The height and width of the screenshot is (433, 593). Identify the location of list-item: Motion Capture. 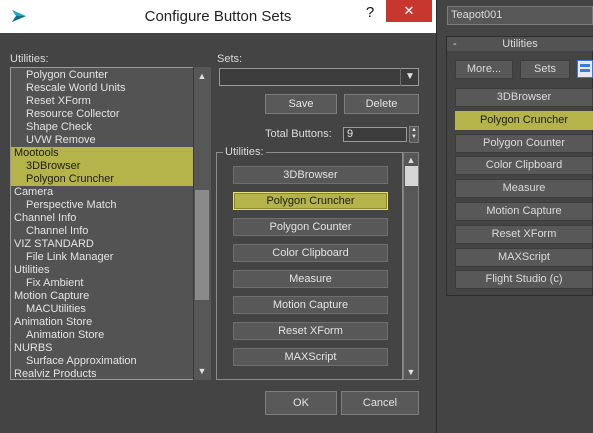
(102, 296).